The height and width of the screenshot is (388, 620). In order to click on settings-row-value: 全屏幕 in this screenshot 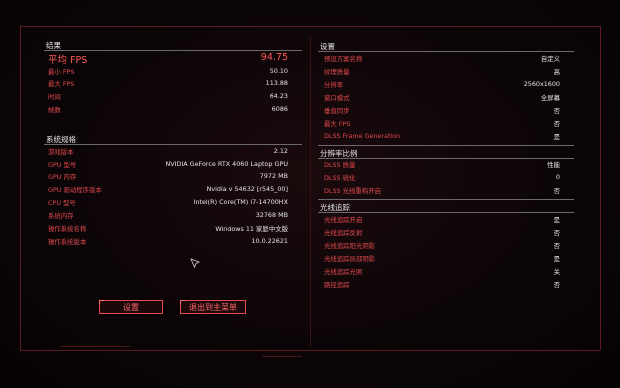, I will do `click(550, 98)`.